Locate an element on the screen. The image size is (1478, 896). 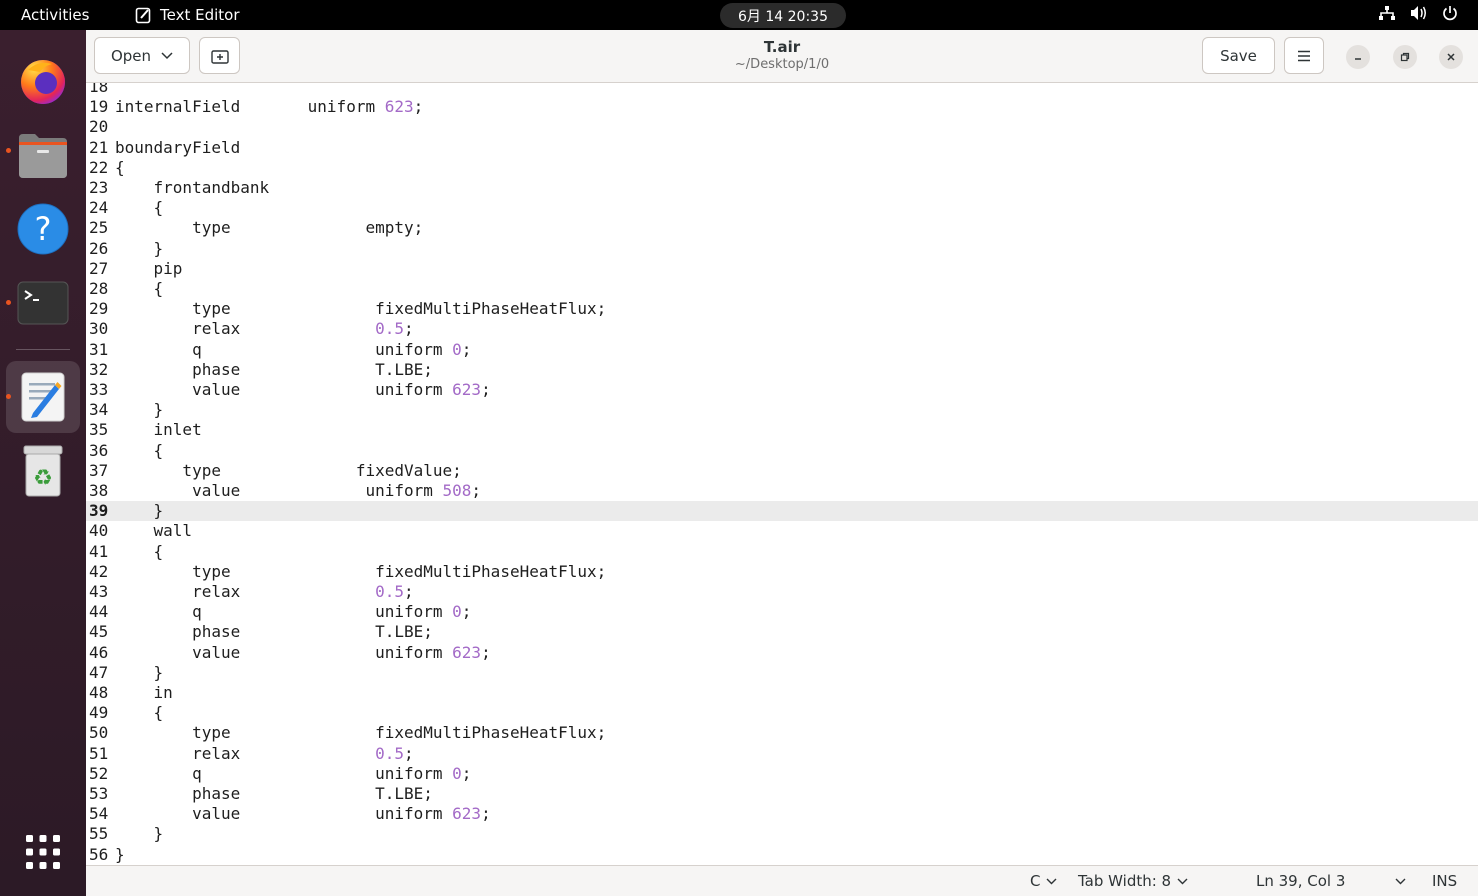
code-line: 34 } is located at coordinates (782, 410).